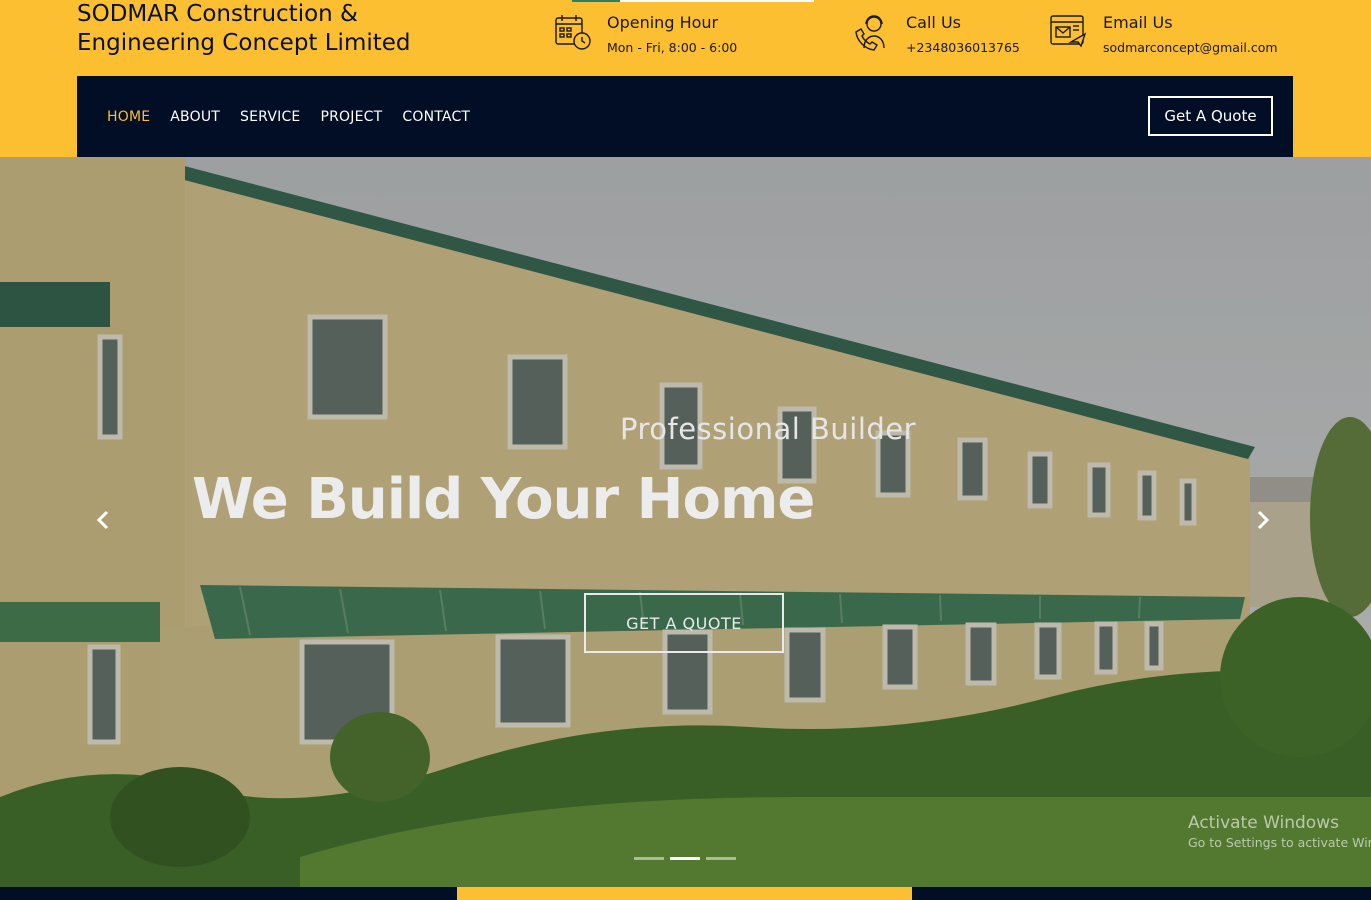  Describe the element at coordinates (693, 1) in the screenshot. I see `top-decor-stripe` at that location.